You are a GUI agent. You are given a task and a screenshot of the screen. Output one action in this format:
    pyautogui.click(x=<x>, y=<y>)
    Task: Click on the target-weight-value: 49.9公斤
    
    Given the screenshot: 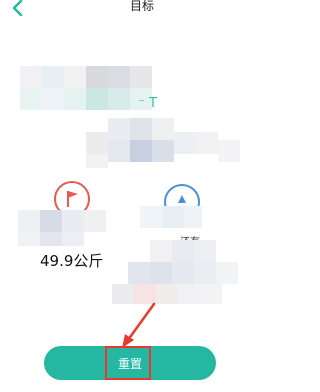 What is the action you would take?
    pyautogui.click(x=72, y=261)
    